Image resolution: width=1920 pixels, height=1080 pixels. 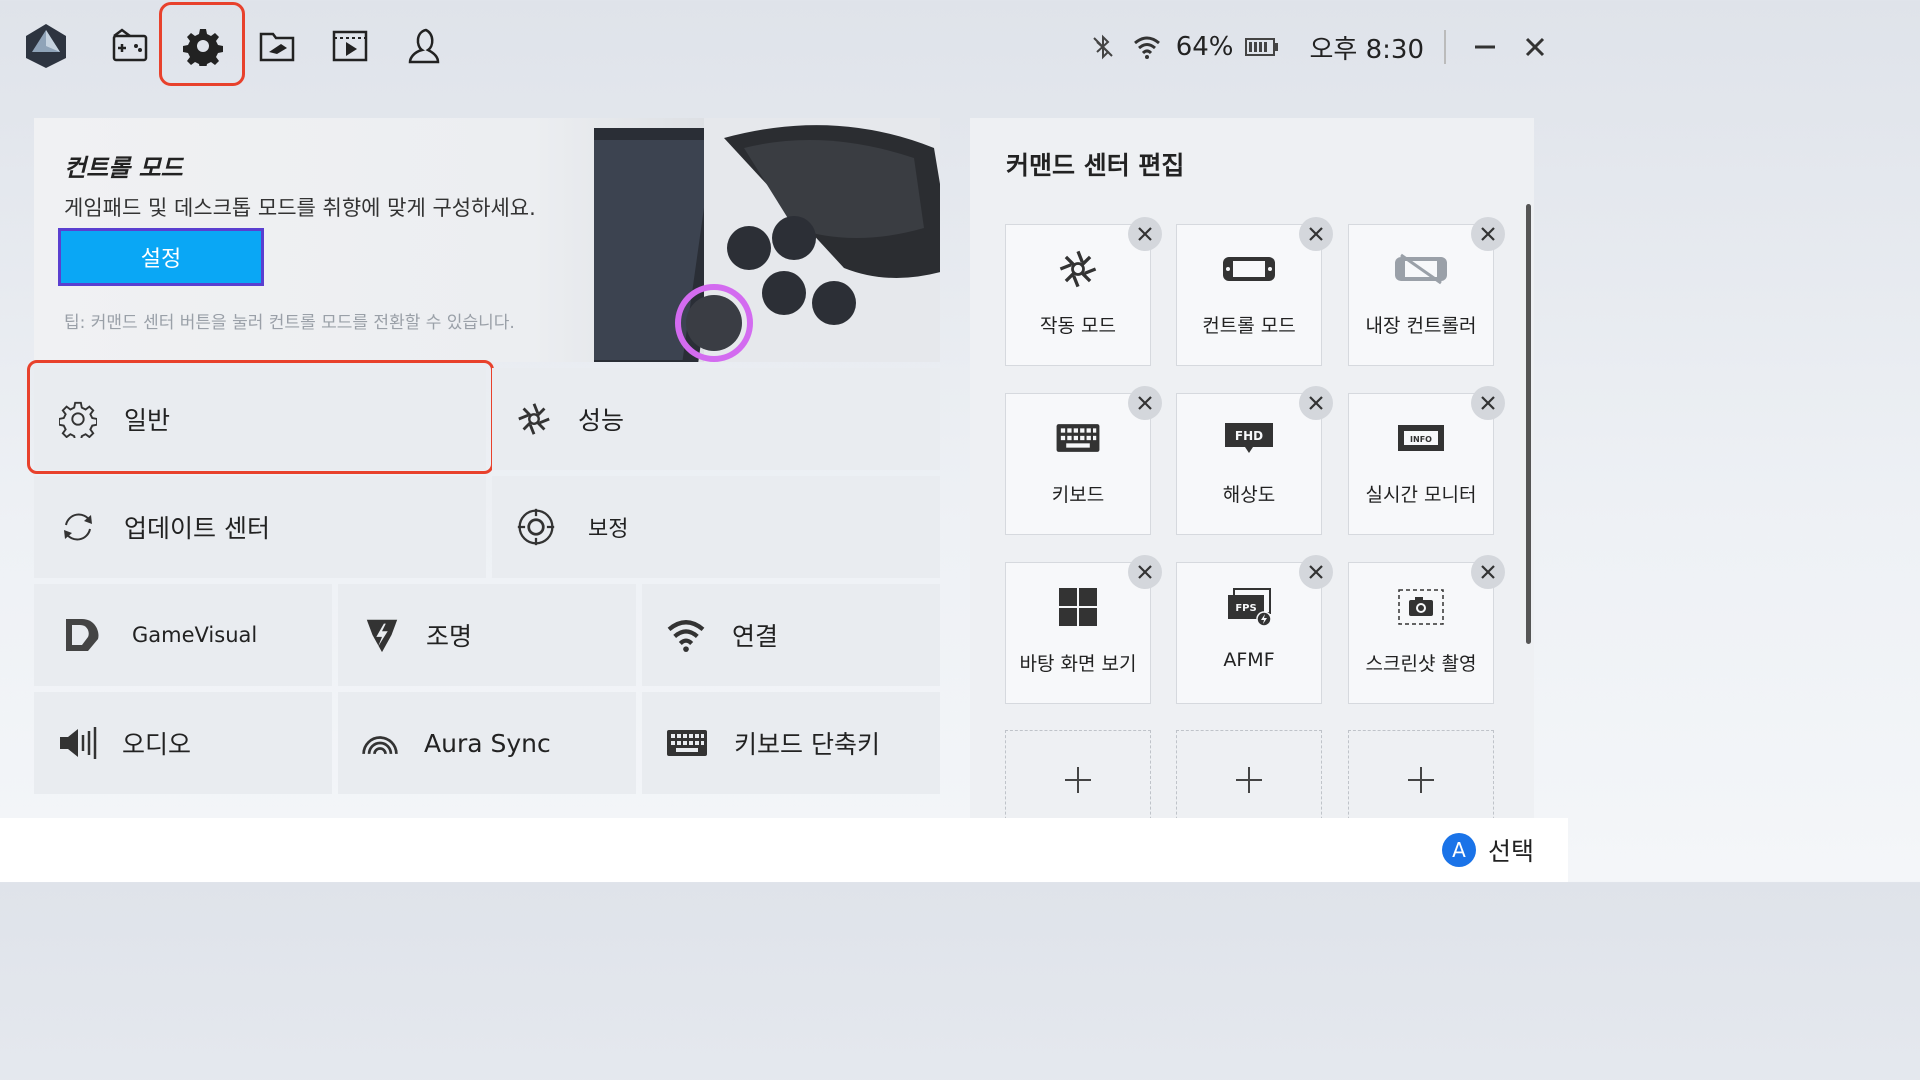 What do you see at coordinates (1204, 47) in the screenshot?
I see `battery-percent: 64%` at bounding box center [1204, 47].